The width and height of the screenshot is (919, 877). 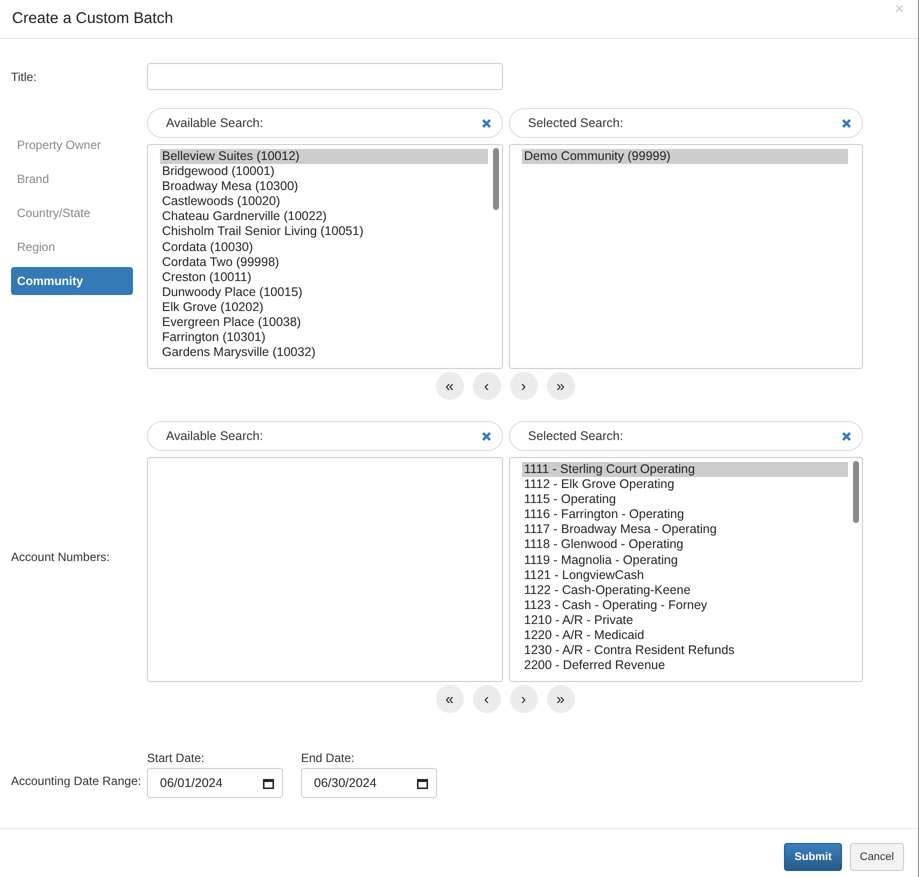 What do you see at coordinates (685, 545) in the screenshot?
I see `list-option: 1118 - Glenwood - Operating` at bounding box center [685, 545].